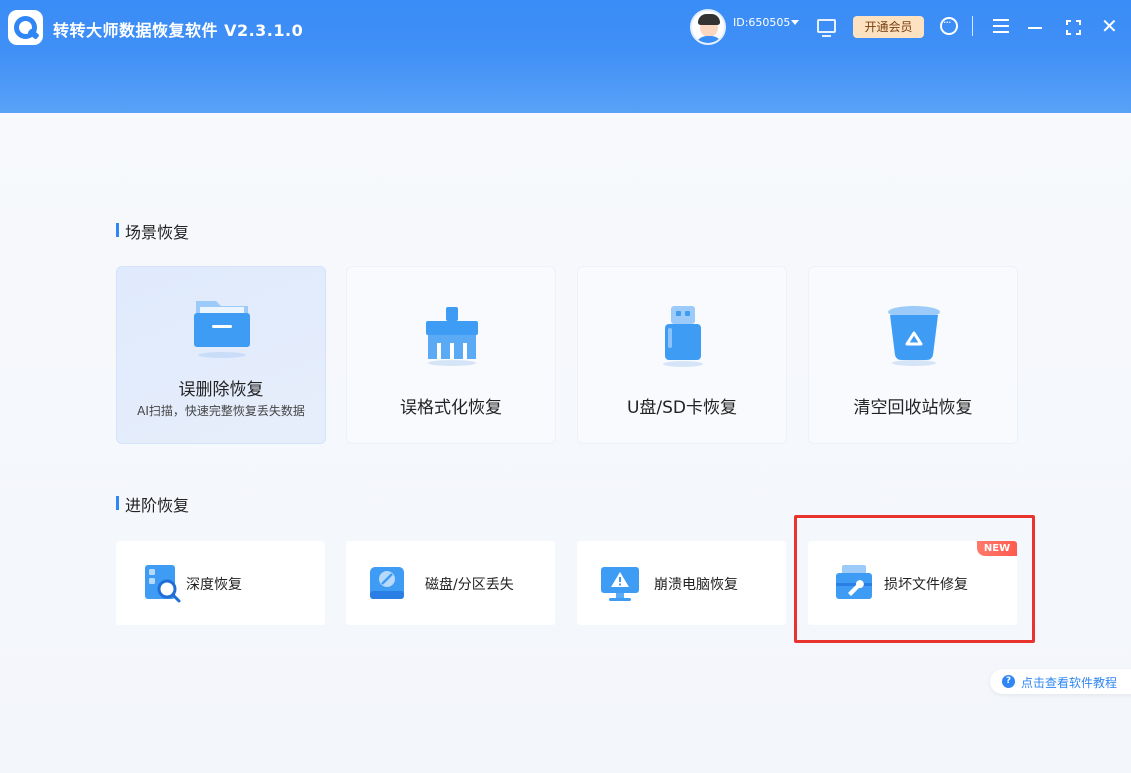 The height and width of the screenshot is (773, 1131). I want to click on help-icon: ?, so click(1008, 681).